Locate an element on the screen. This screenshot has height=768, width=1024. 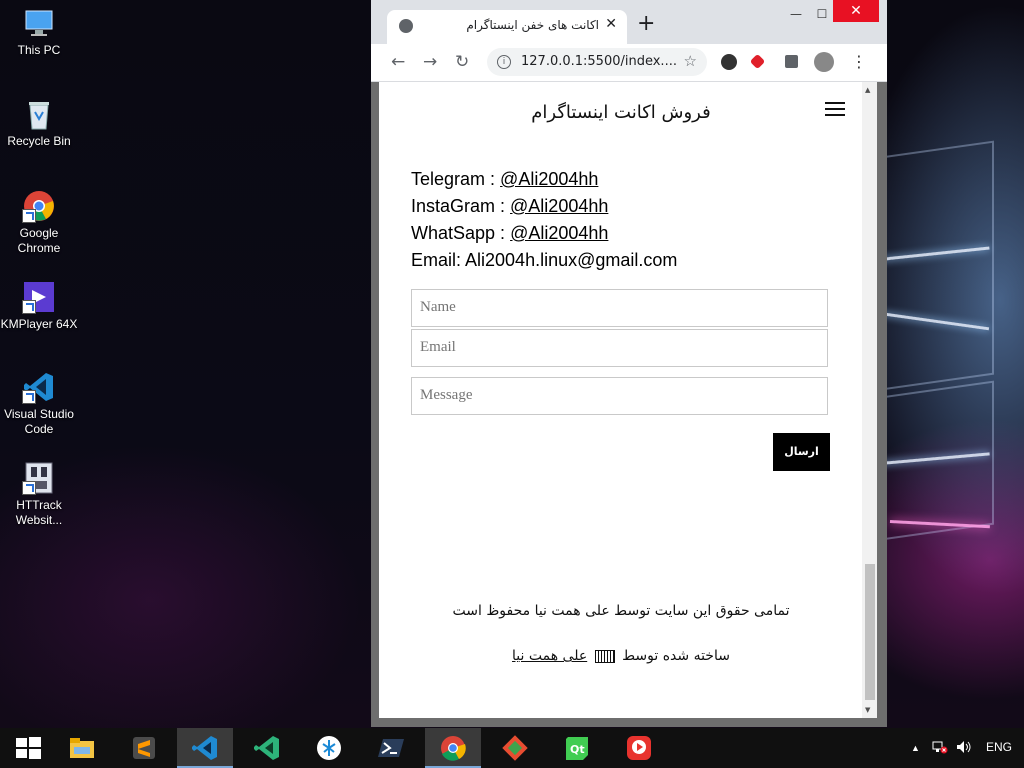
taskbar-powershell is located at coordinates (391, 748).